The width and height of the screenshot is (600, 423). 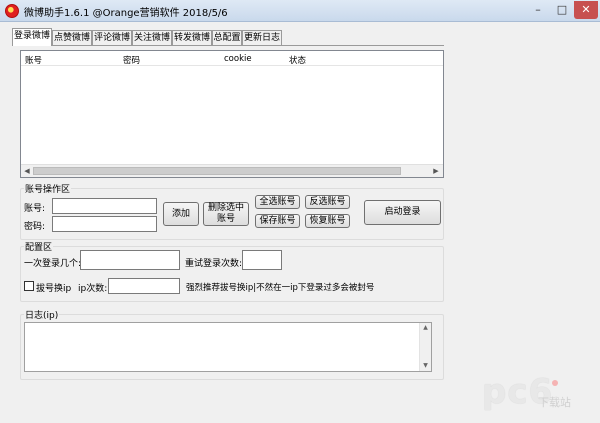 I want to click on config-title: 配置区, so click(x=39, y=246).